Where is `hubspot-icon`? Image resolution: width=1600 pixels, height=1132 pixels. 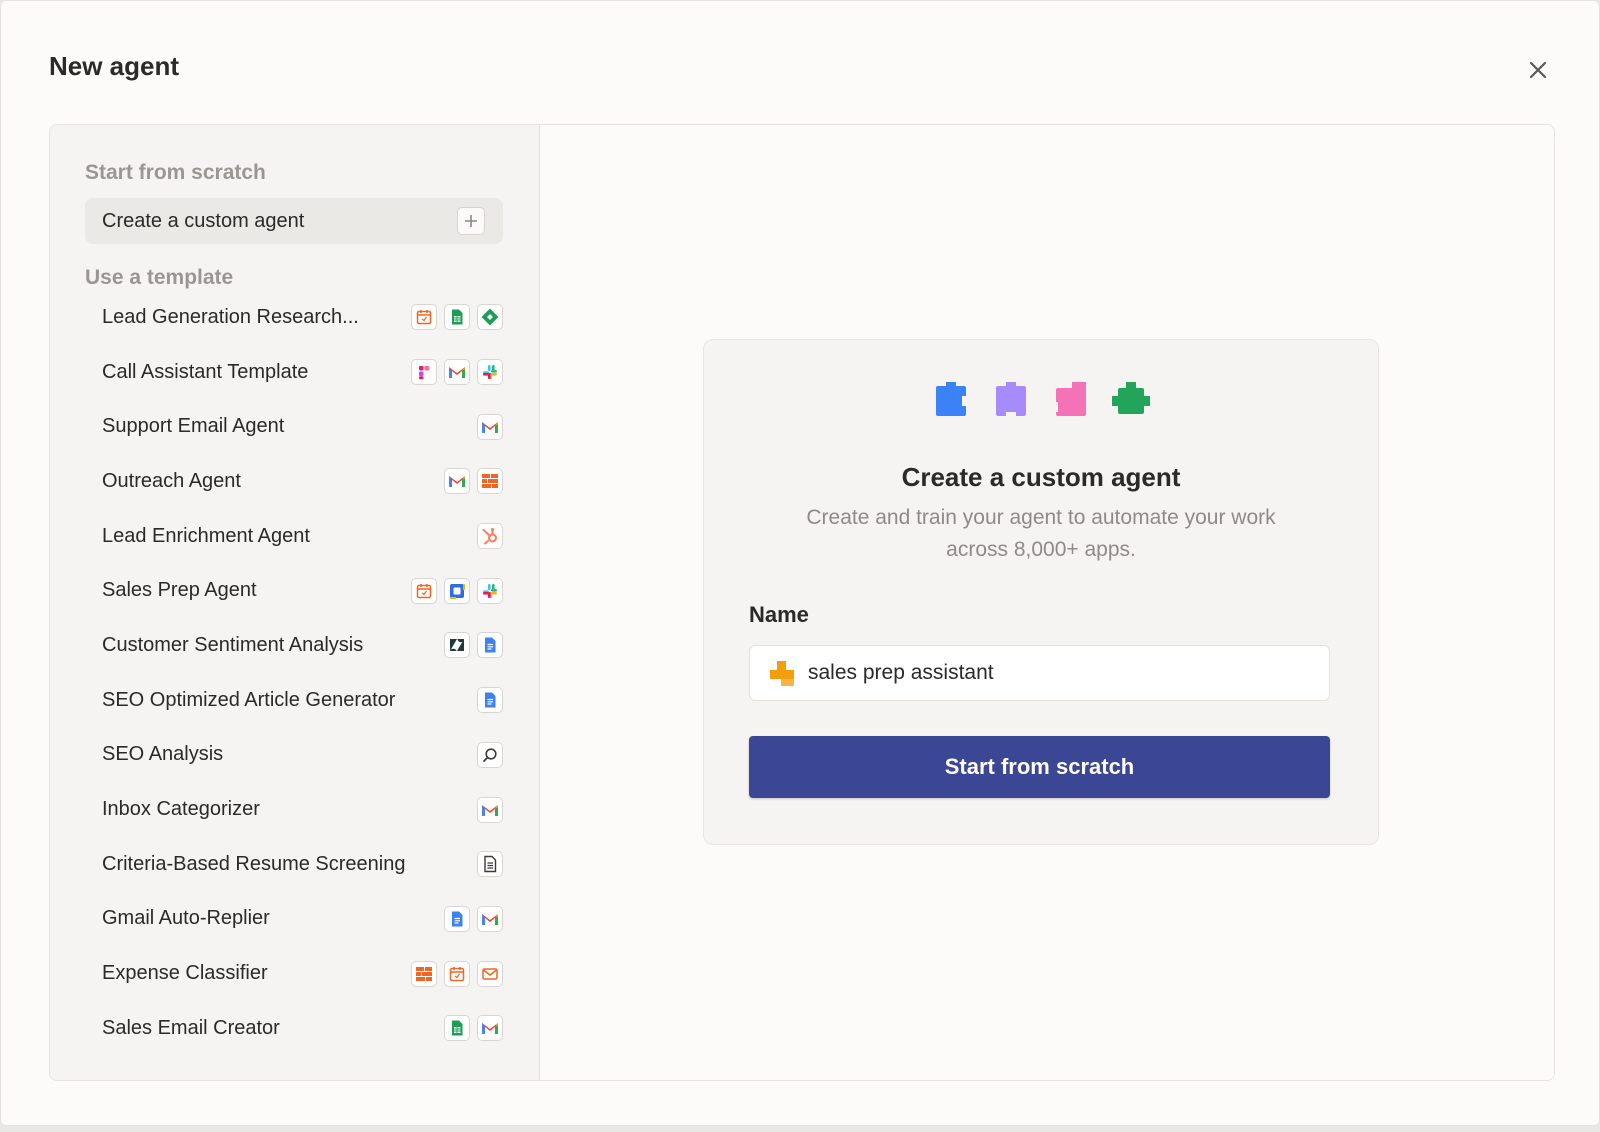 hubspot-icon is located at coordinates (490, 536).